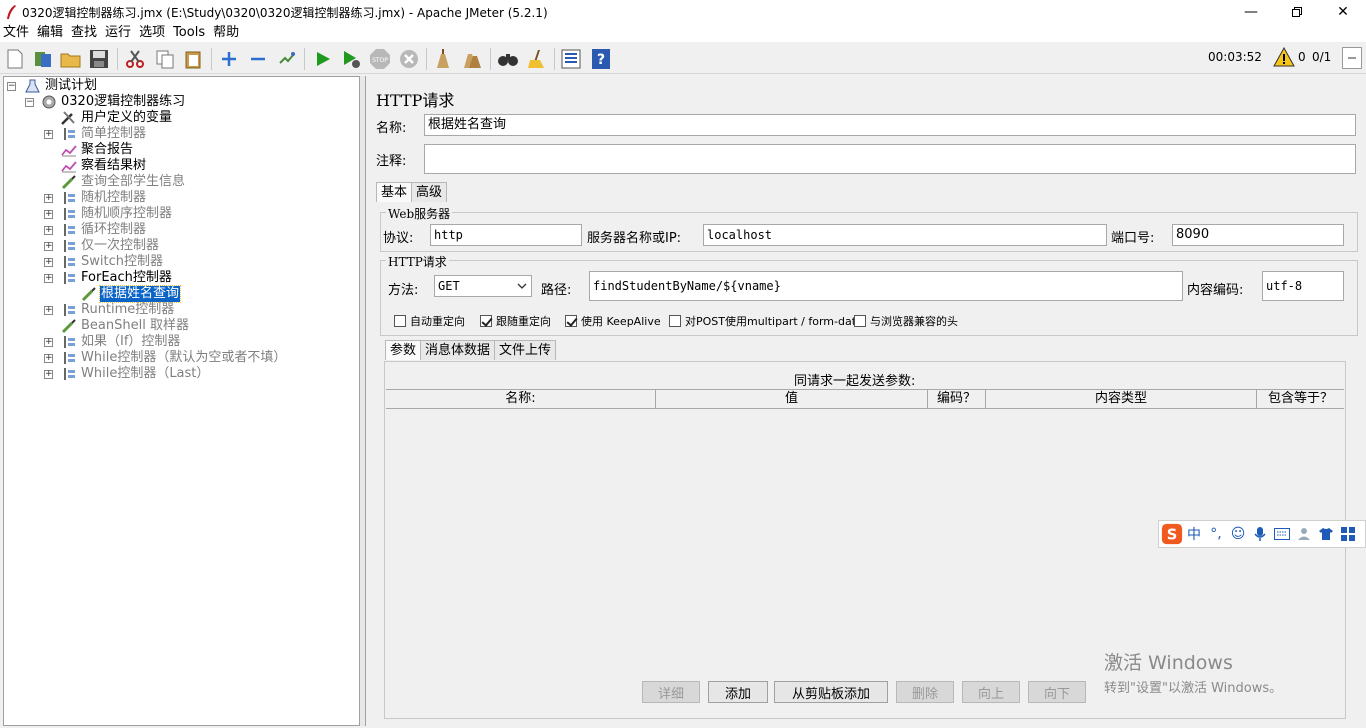  What do you see at coordinates (1352, 58) in the screenshot?
I see `log-viewer-icon` at bounding box center [1352, 58].